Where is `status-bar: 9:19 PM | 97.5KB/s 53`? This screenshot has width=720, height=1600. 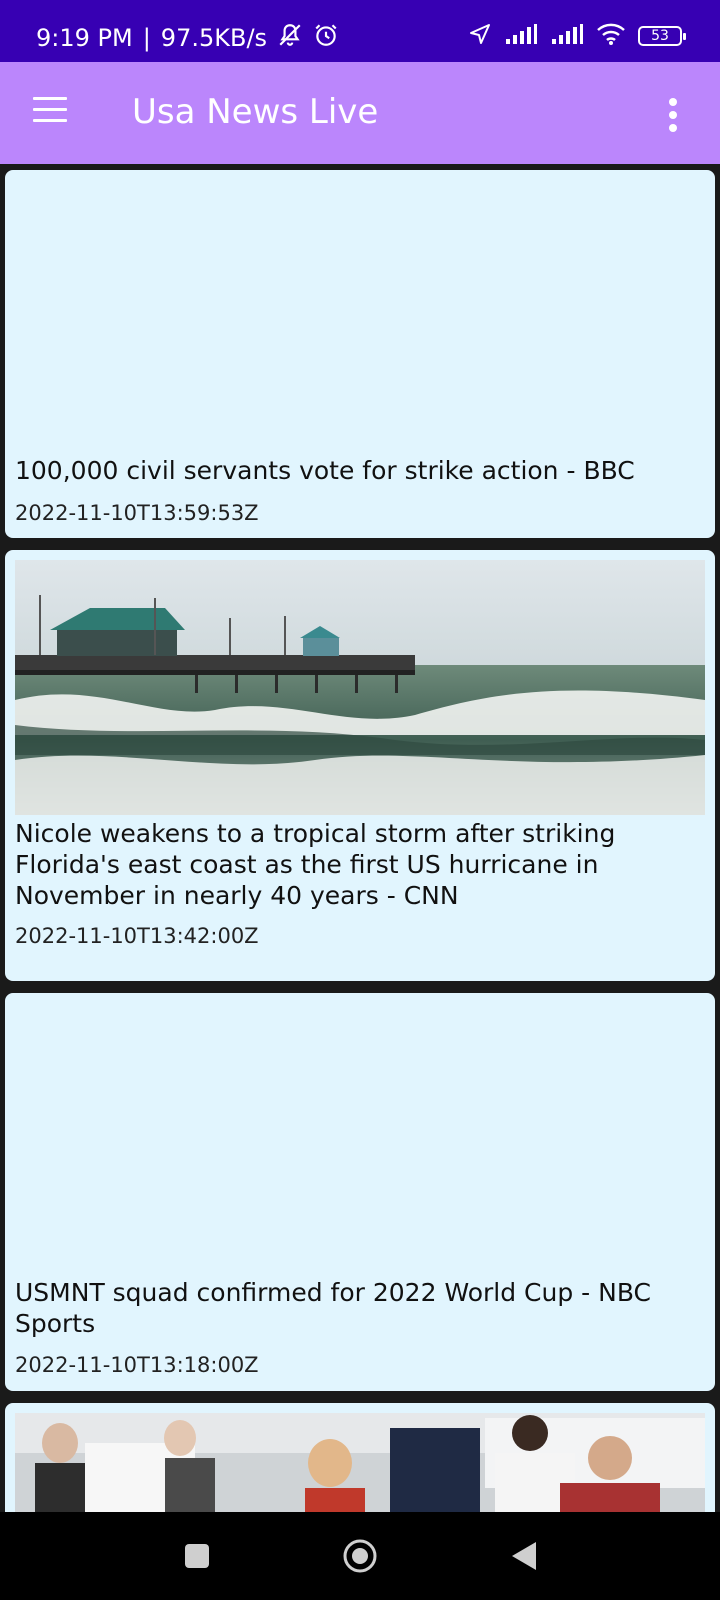 status-bar: 9:19 PM | 97.5KB/s 53 is located at coordinates (360, 31).